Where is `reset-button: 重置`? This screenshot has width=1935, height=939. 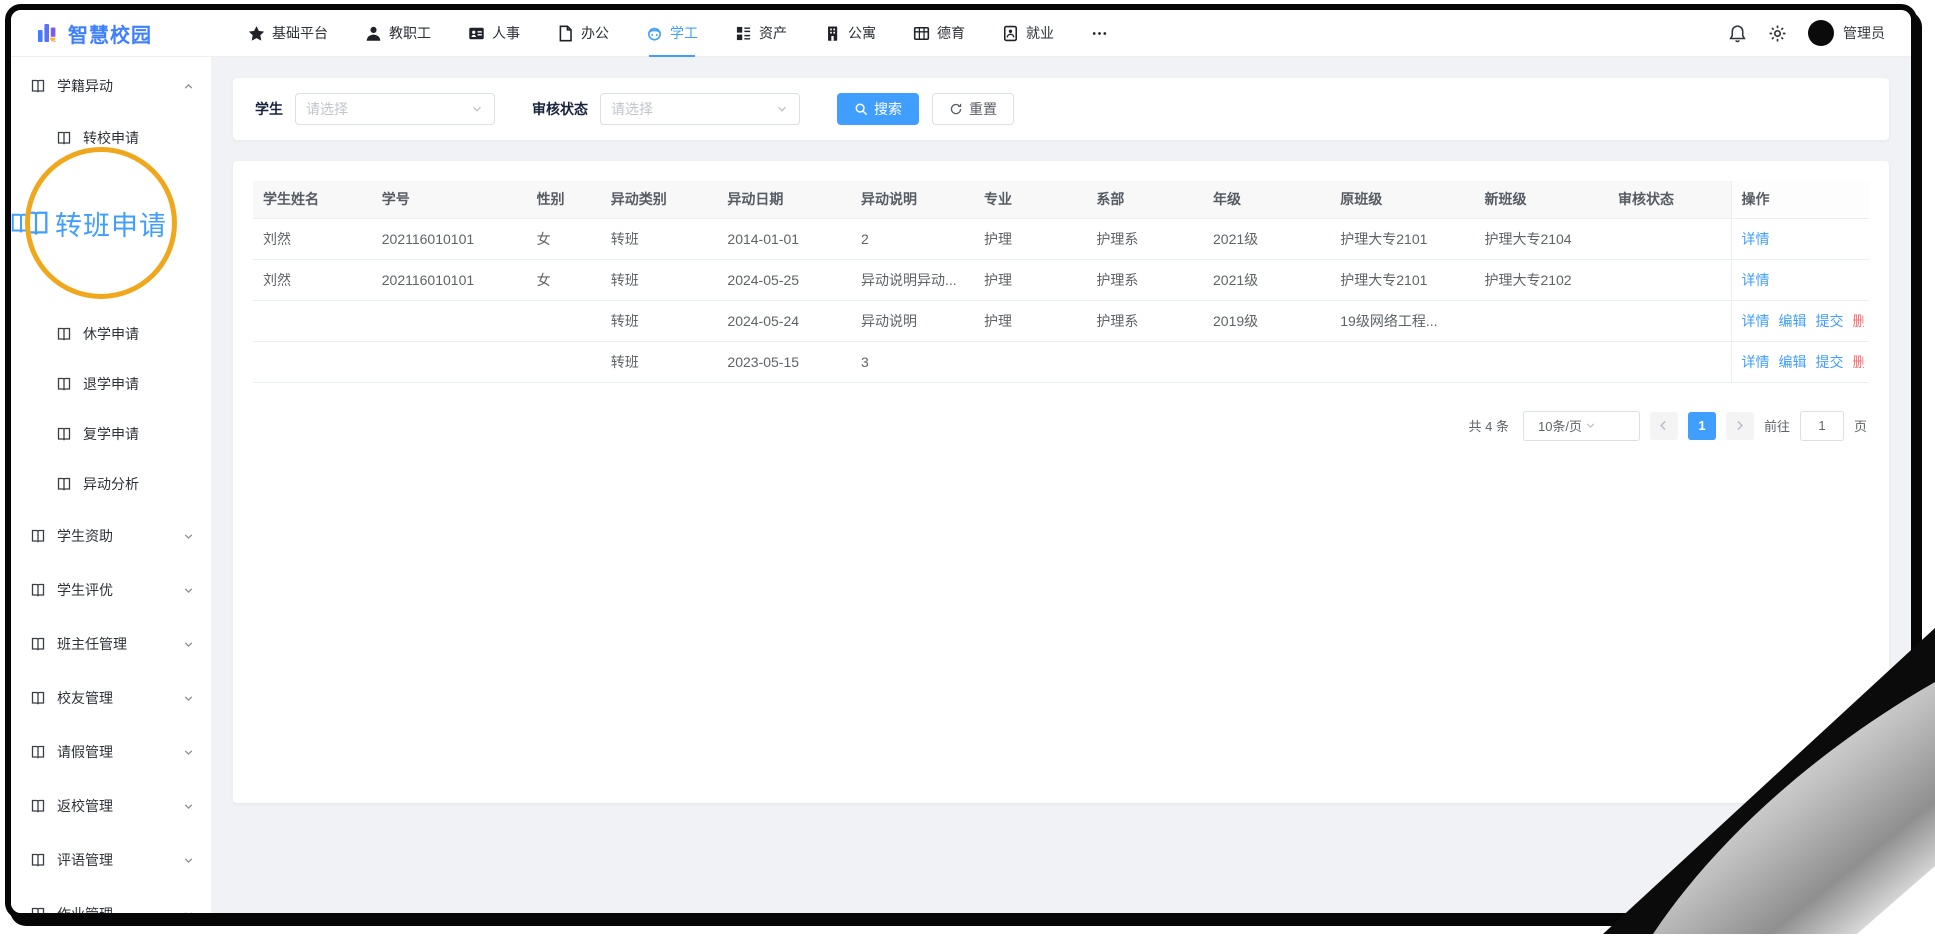
reset-button: 重置 is located at coordinates (973, 109).